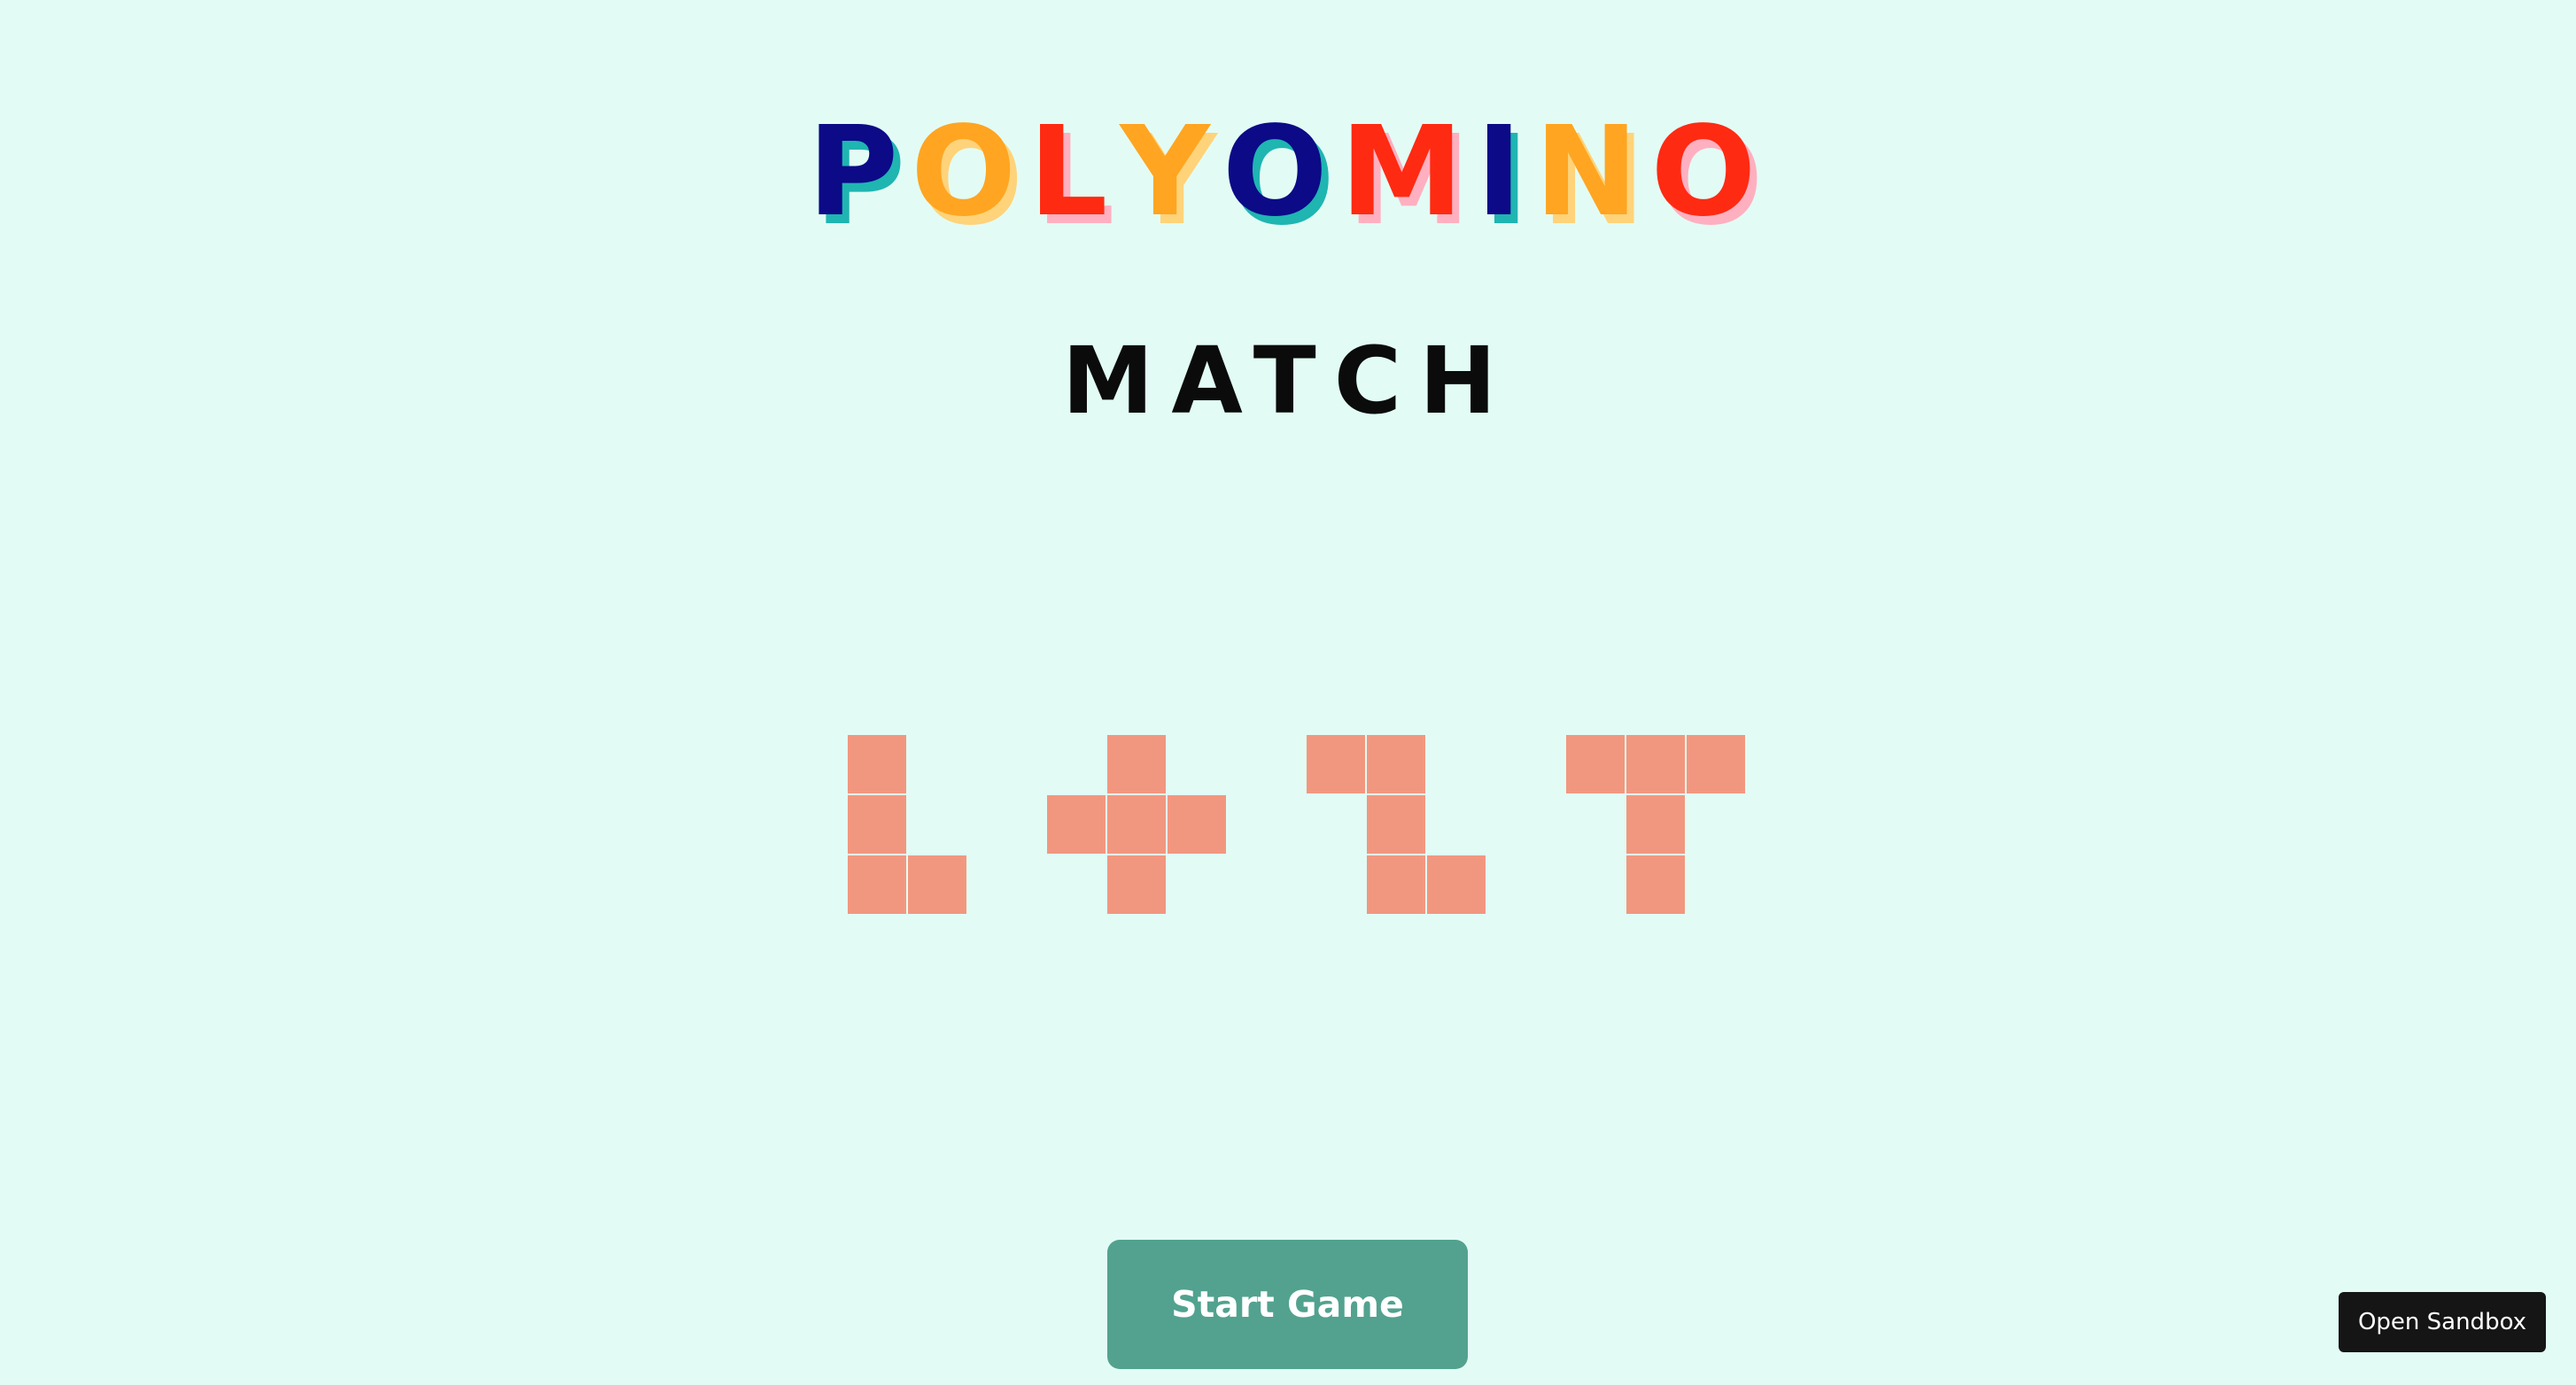 This screenshot has width=2576, height=1385. I want to click on piece-S, so click(1396, 825).